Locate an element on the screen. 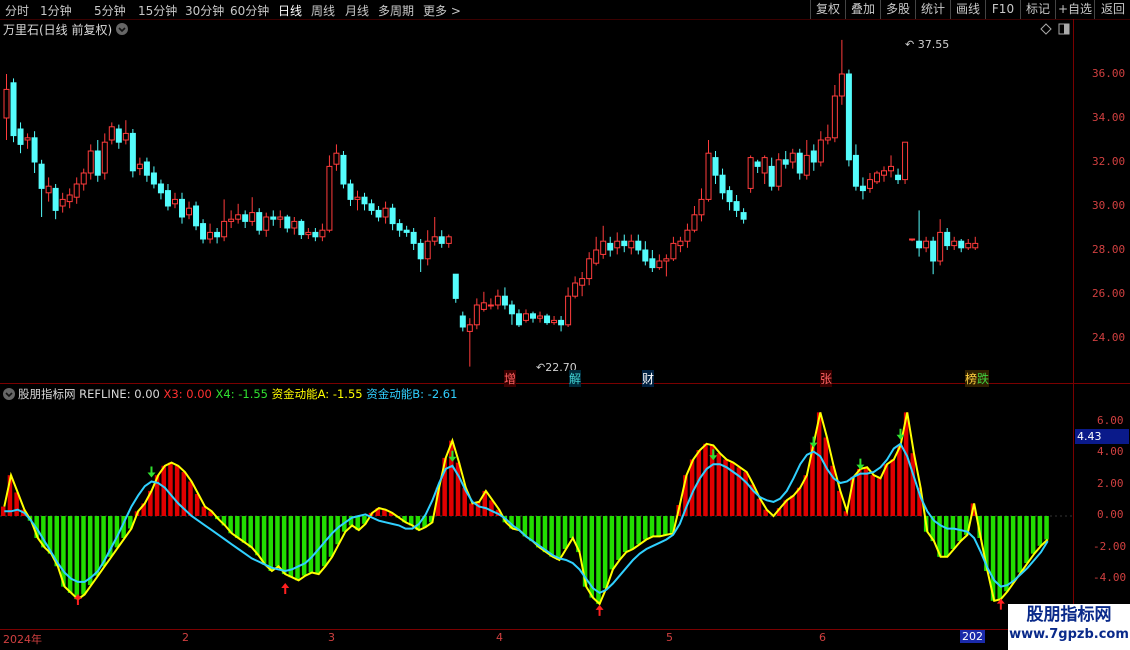  price-tick: 28.00 is located at coordinates (1109, 249).